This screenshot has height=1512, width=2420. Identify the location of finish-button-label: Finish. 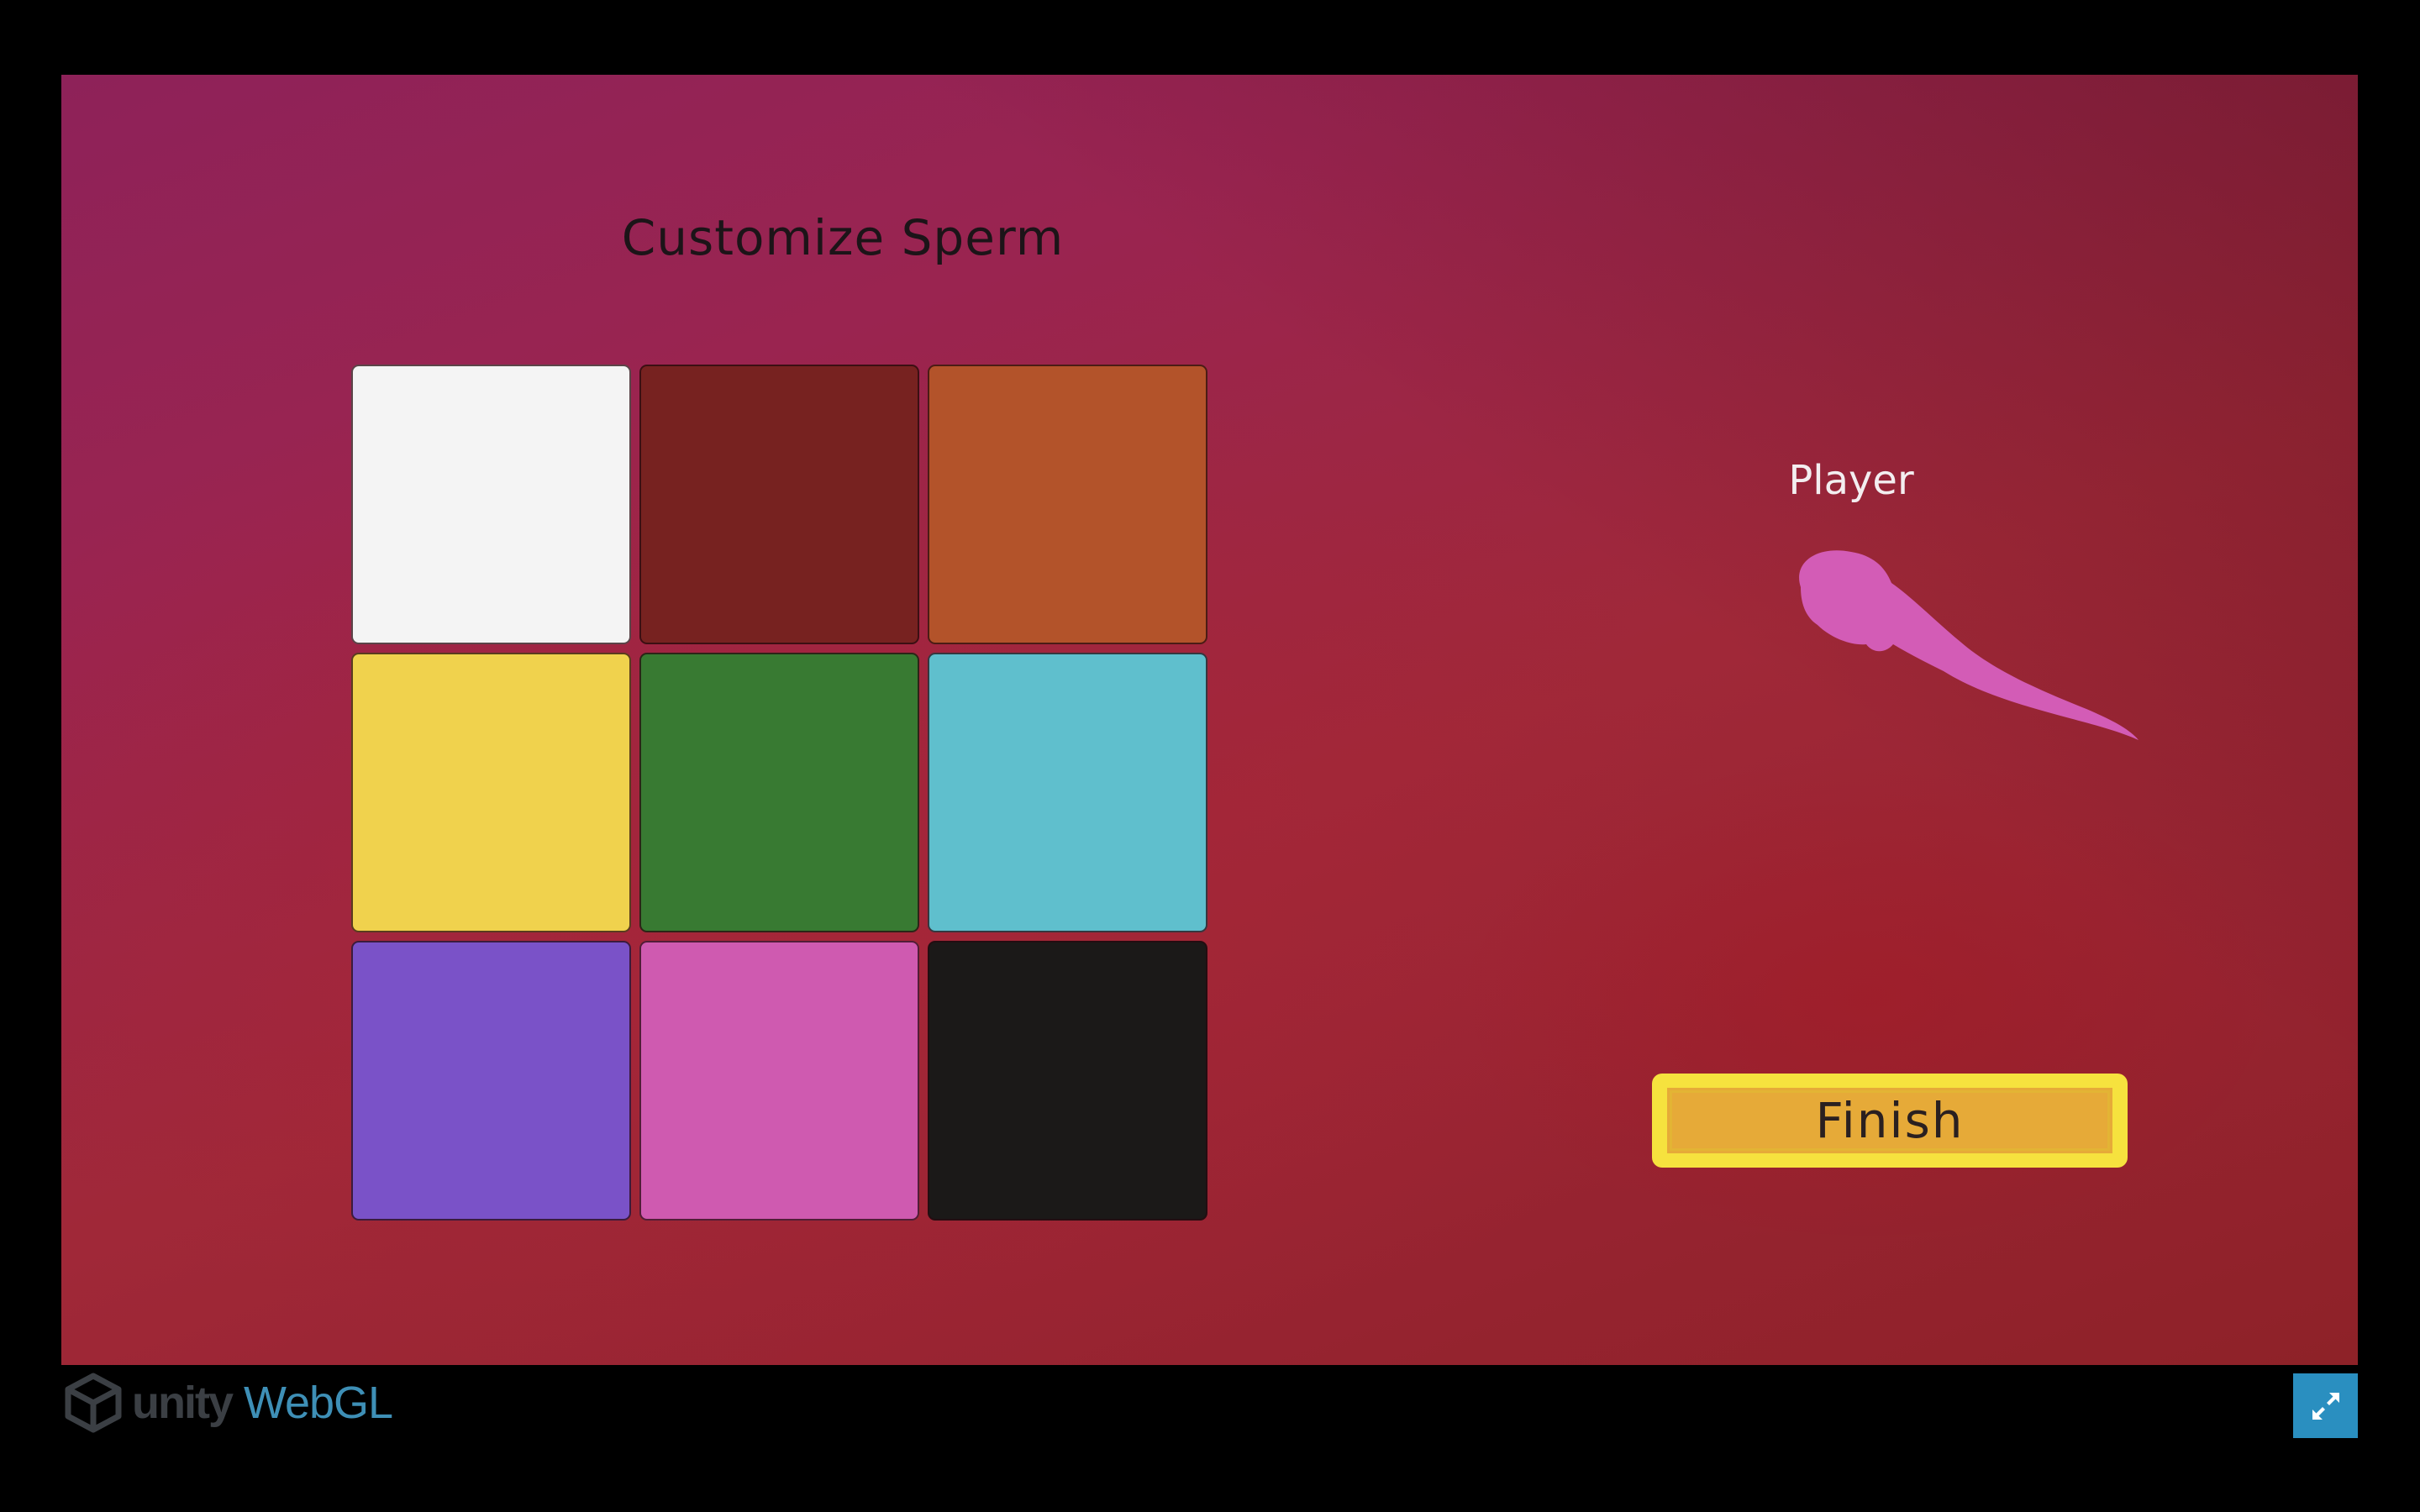
(1889, 1120).